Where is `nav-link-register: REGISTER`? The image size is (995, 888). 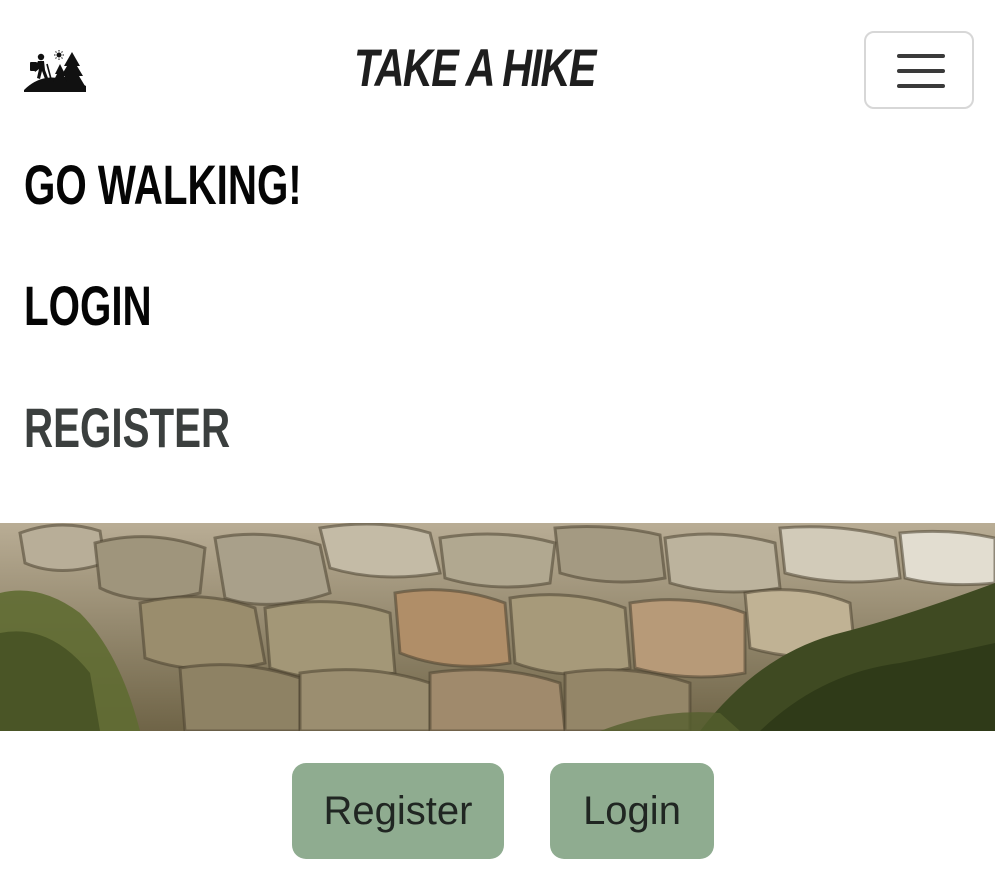
nav-link-register: REGISTER is located at coordinates (127, 428).